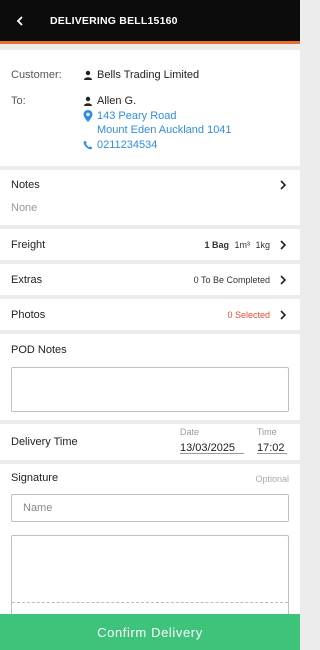 Image resolution: width=320 pixels, height=650 pixels. Describe the element at coordinates (44, 442) in the screenshot. I see `delivery-time-label: Delivery Time` at that location.